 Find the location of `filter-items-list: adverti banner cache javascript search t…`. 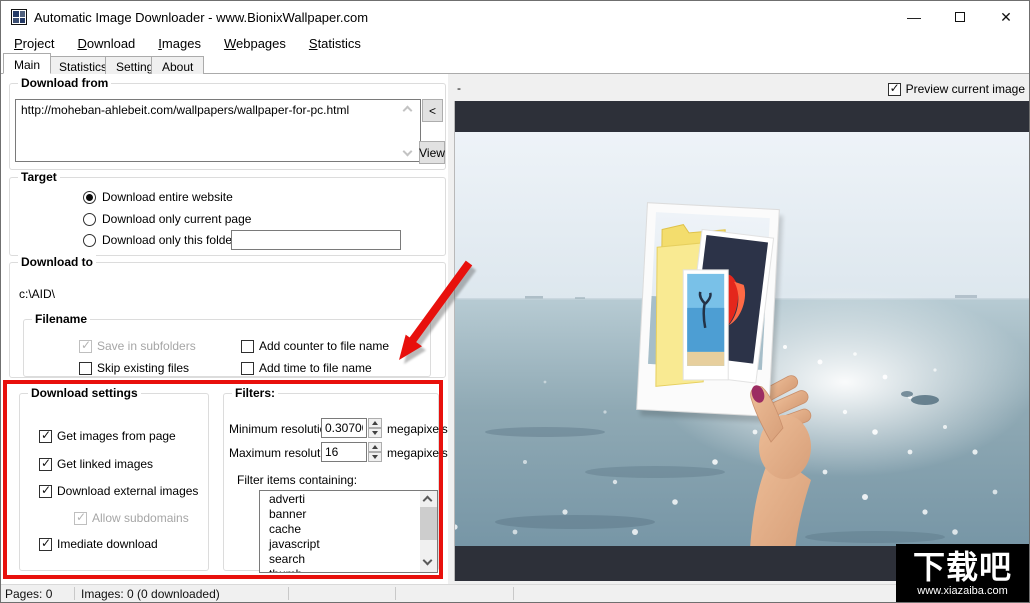

filter-items-list: adverti banner cache javascript search t… is located at coordinates (340, 532).